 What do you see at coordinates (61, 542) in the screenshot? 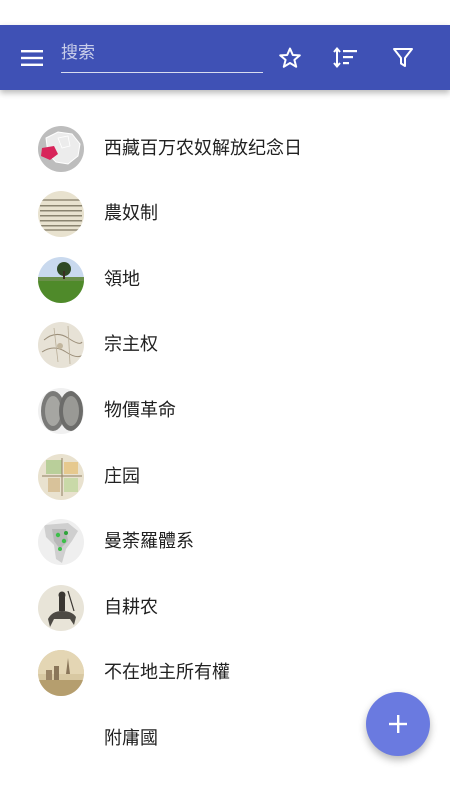
I see `region-map-thumbnail` at bounding box center [61, 542].